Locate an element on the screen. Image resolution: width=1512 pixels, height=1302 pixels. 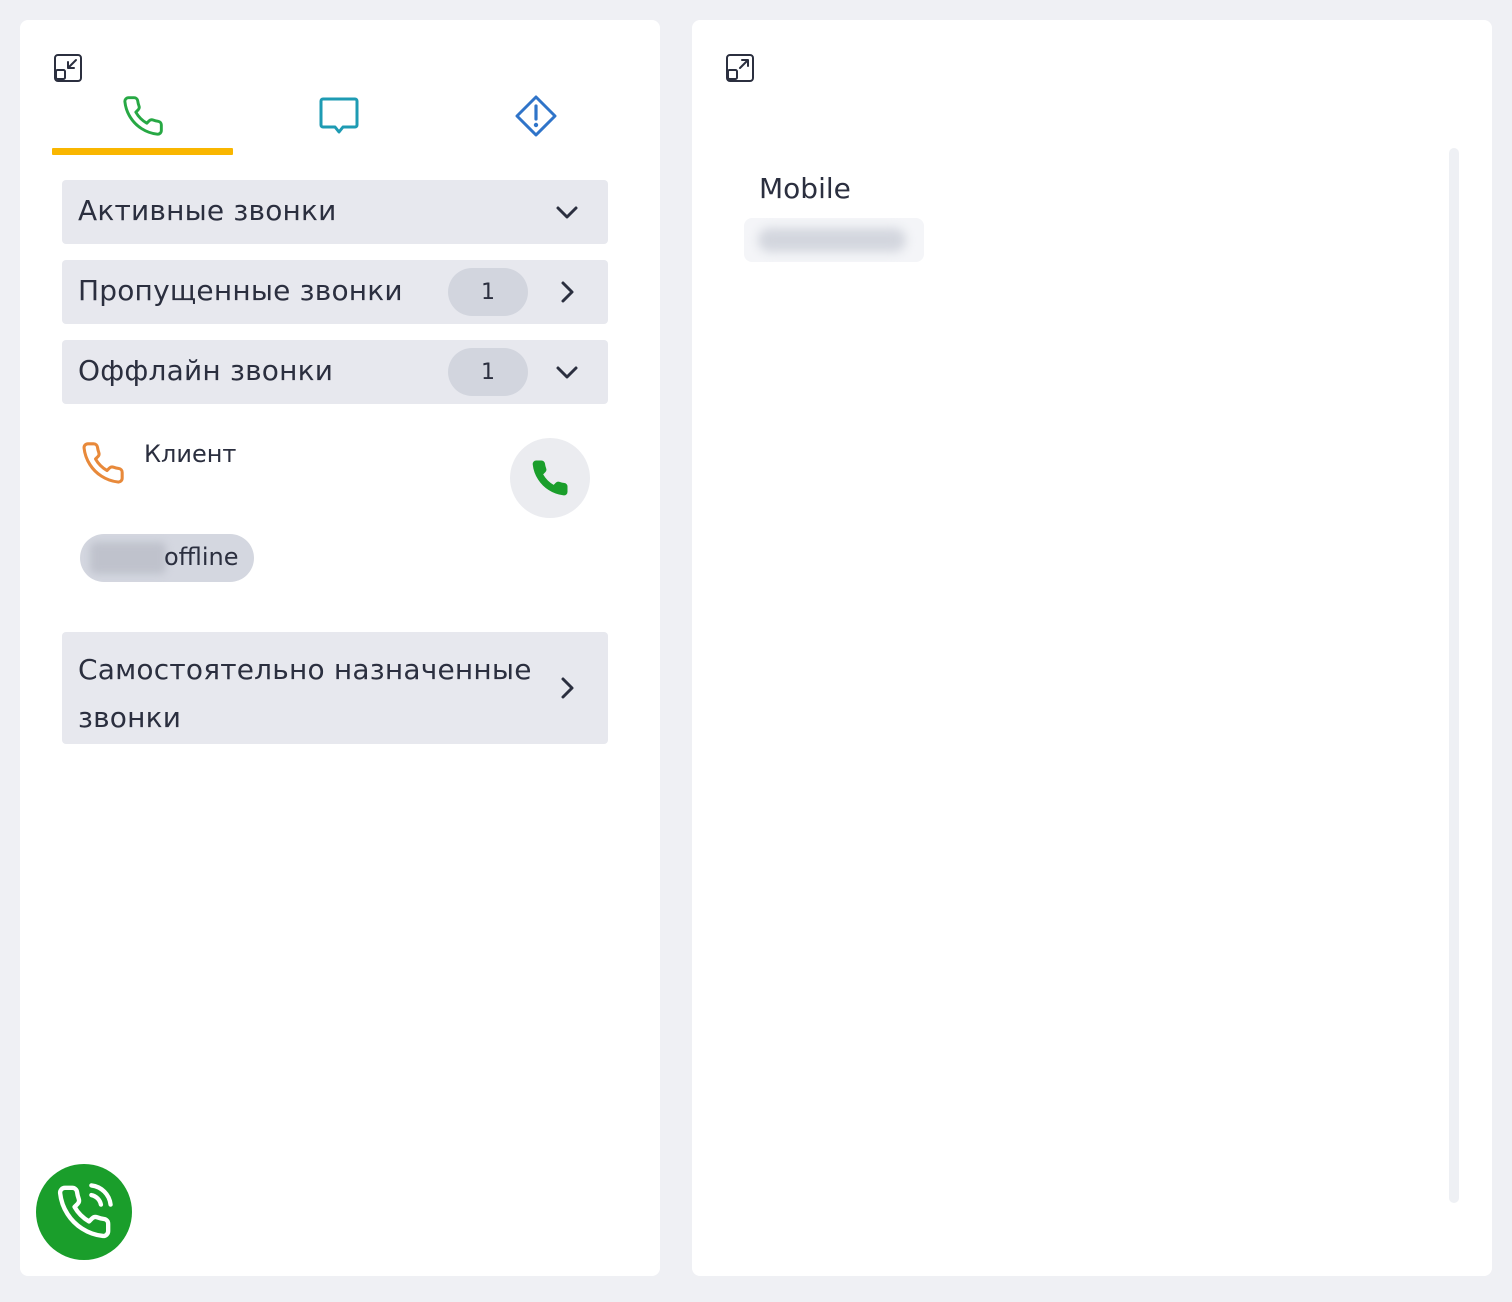
channel-tabs is located at coordinates (332, 123).